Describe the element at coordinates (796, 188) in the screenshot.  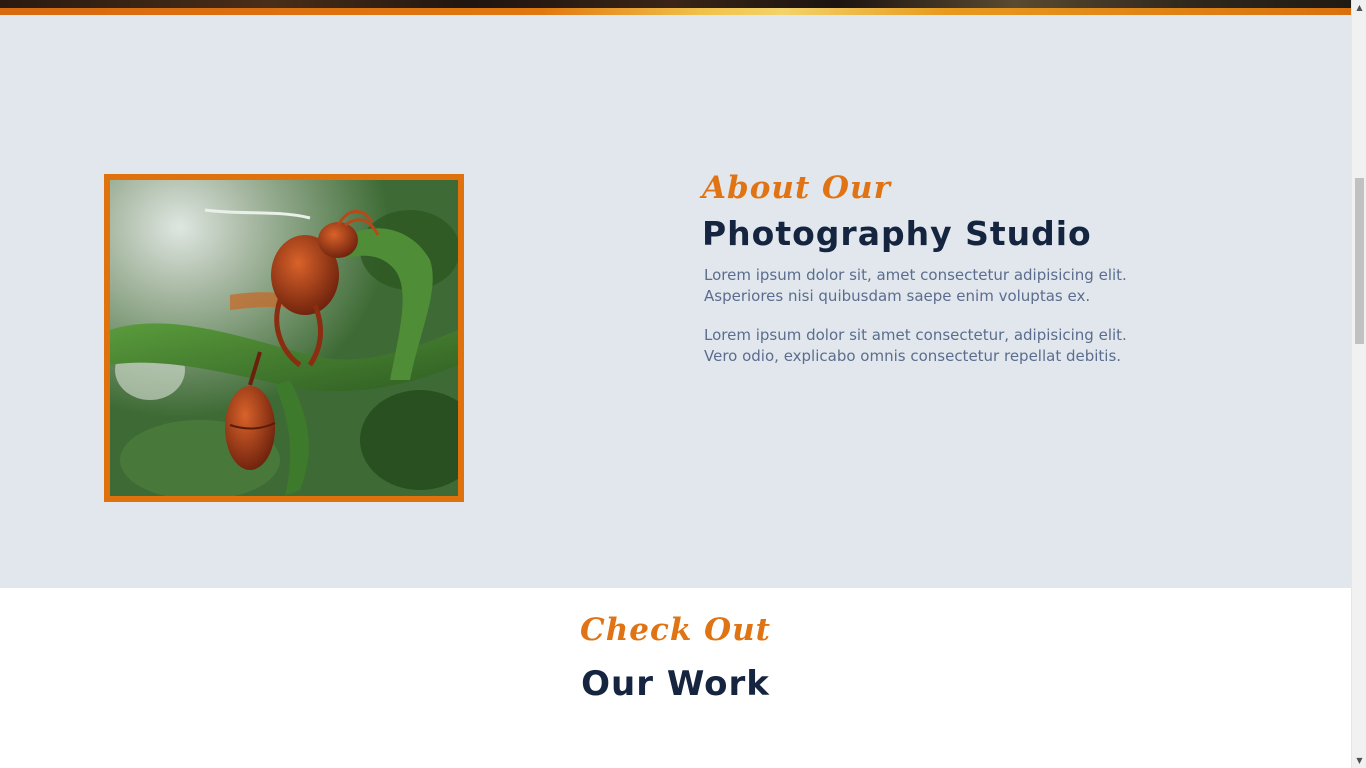
I see `about-eyebrow: About Our` at that location.